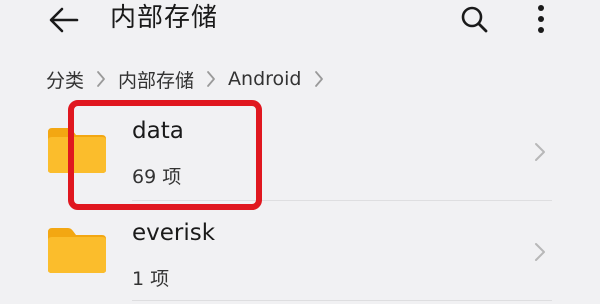 The width and height of the screenshot is (600, 304). What do you see at coordinates (151, 279) in the screenshot?
I see `folder-item-count: 1 项` at bounding box center [151, 279].